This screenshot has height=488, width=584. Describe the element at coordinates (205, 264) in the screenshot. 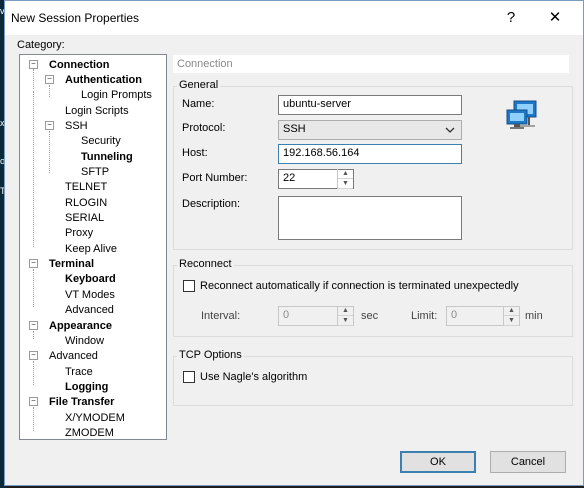

I see `reconnect-group-title: Reconnect` at that location.